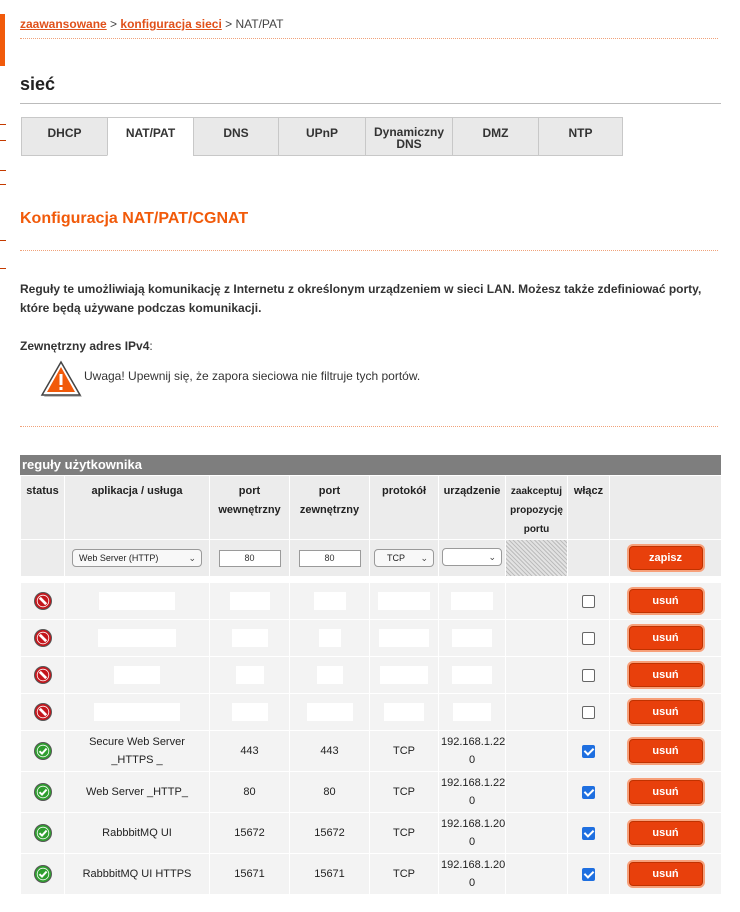 The height and width of the screenshot is (912, 740). What do you see at coordinates (134, 218) in the screenshot?
I see `section-title: Konfiguracja NAT/PAT/CGNAT` at bounding box center [134, 218].